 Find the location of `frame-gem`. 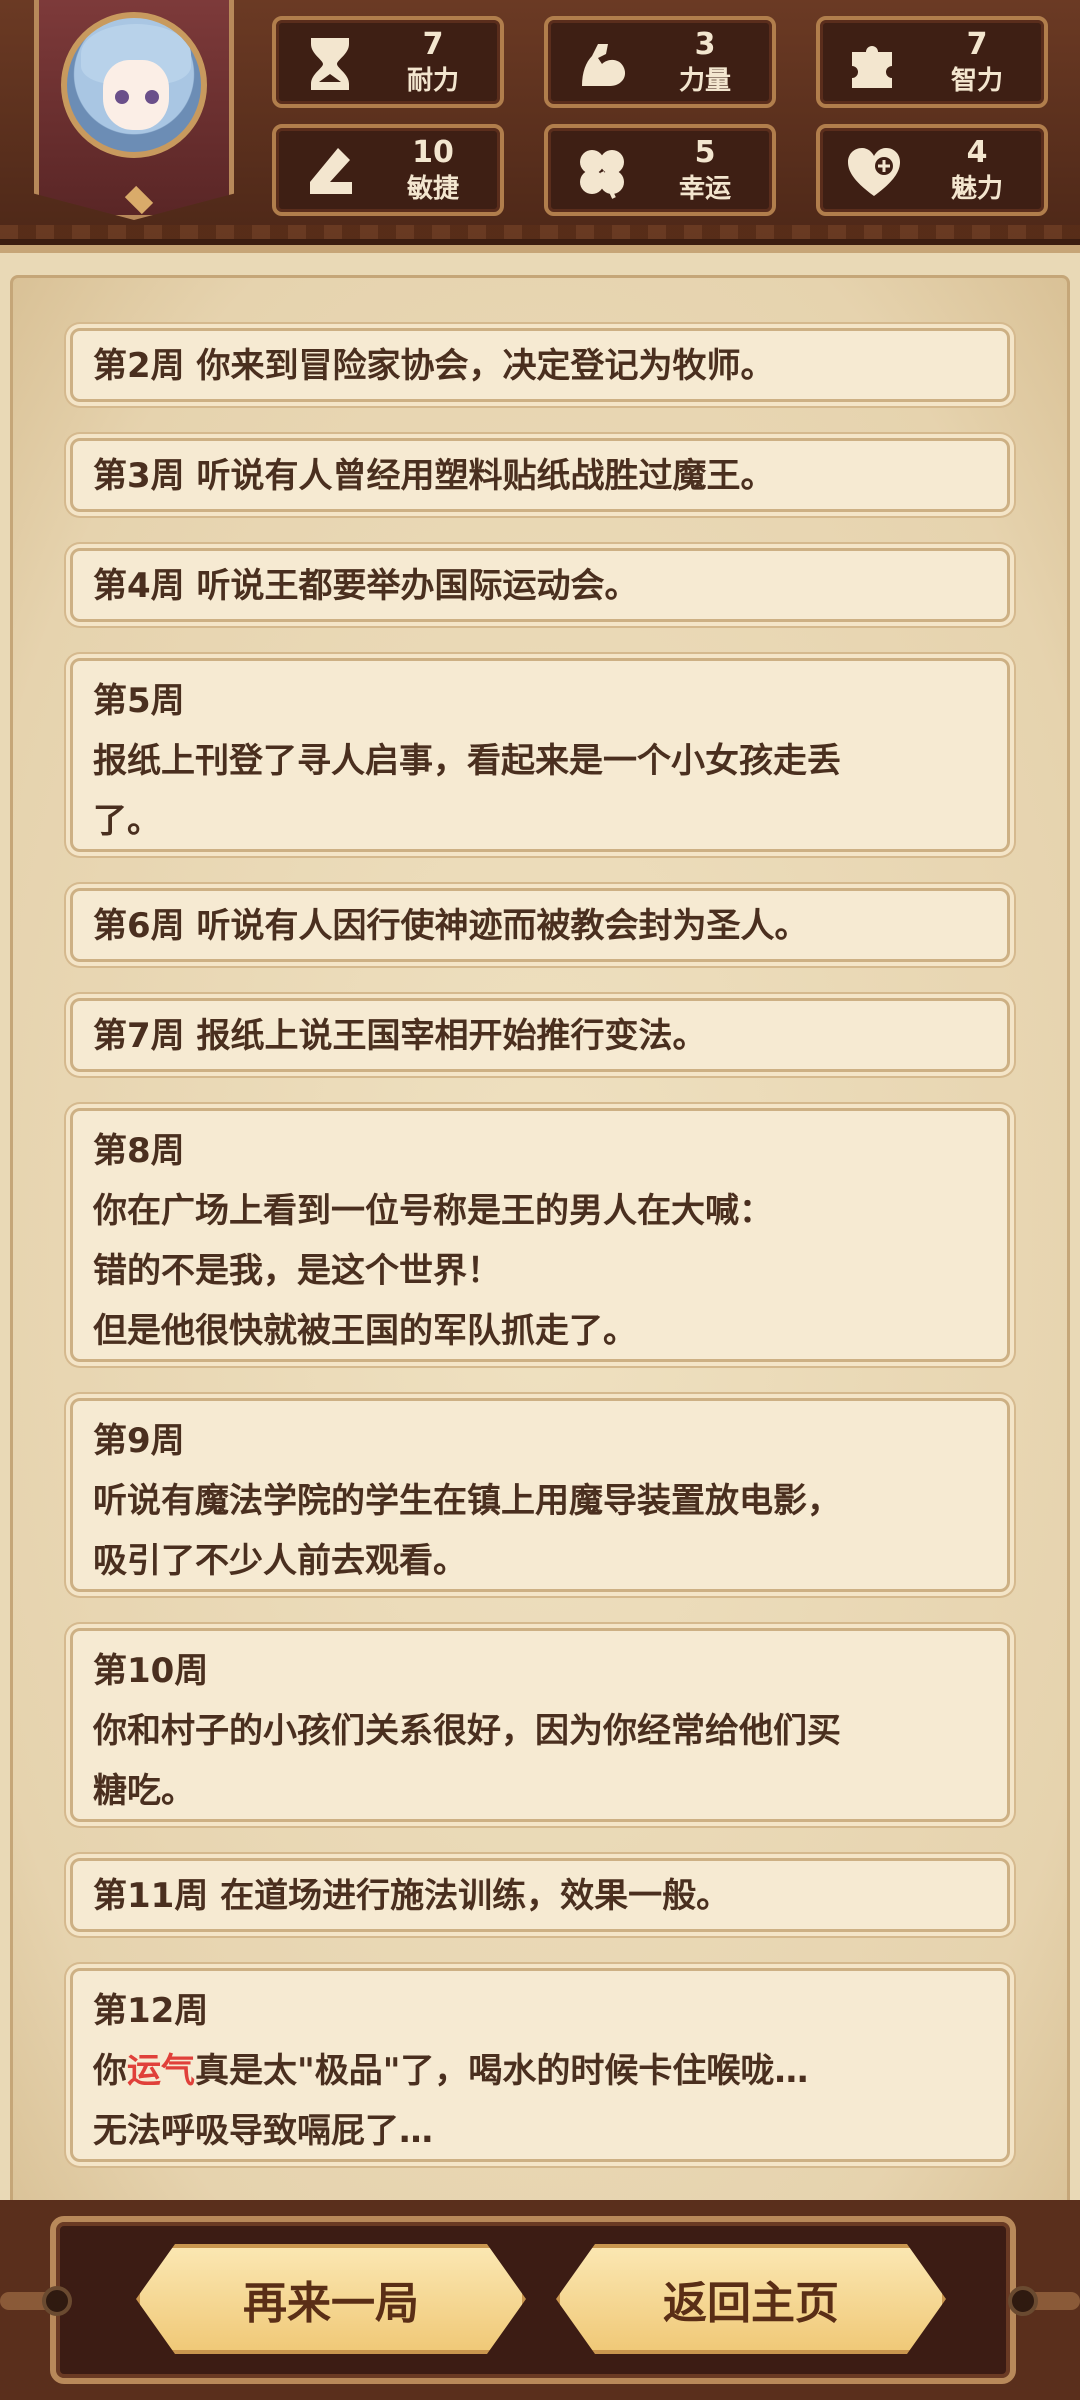

frame-gem is located at coordinates (139, 200).